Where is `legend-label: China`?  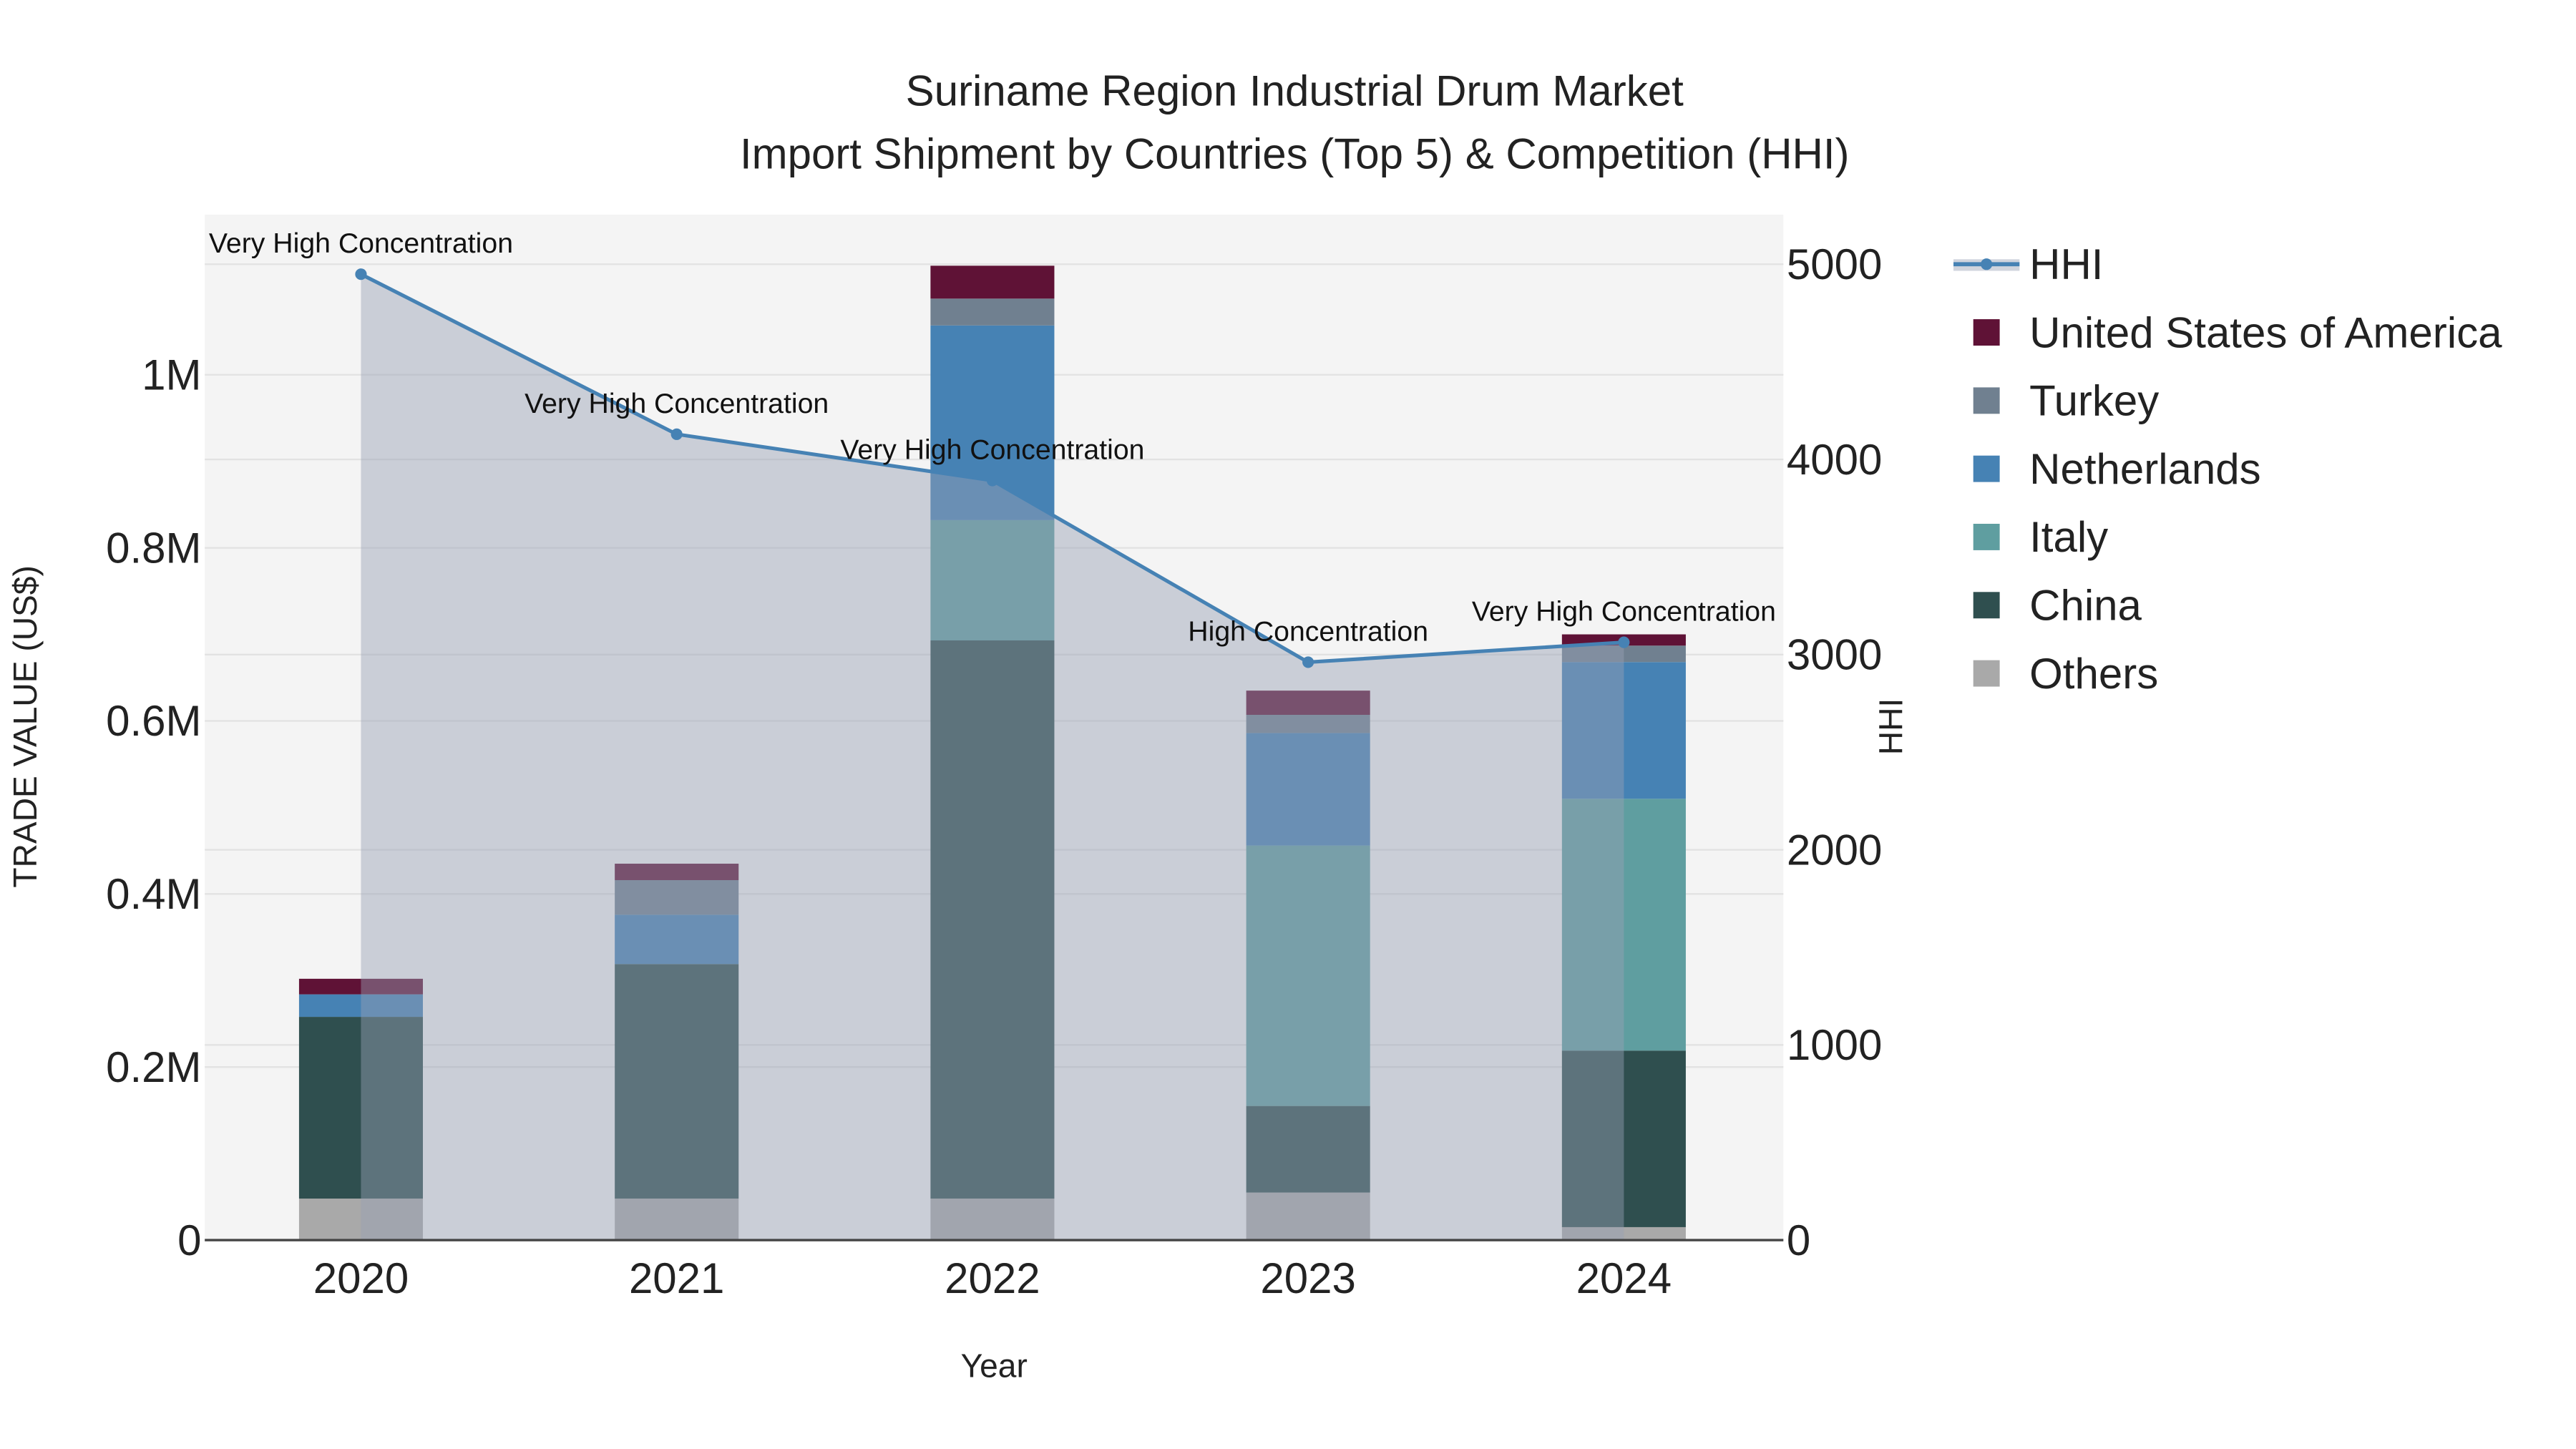
legend-label: China is located at coordinates (2085, 606).